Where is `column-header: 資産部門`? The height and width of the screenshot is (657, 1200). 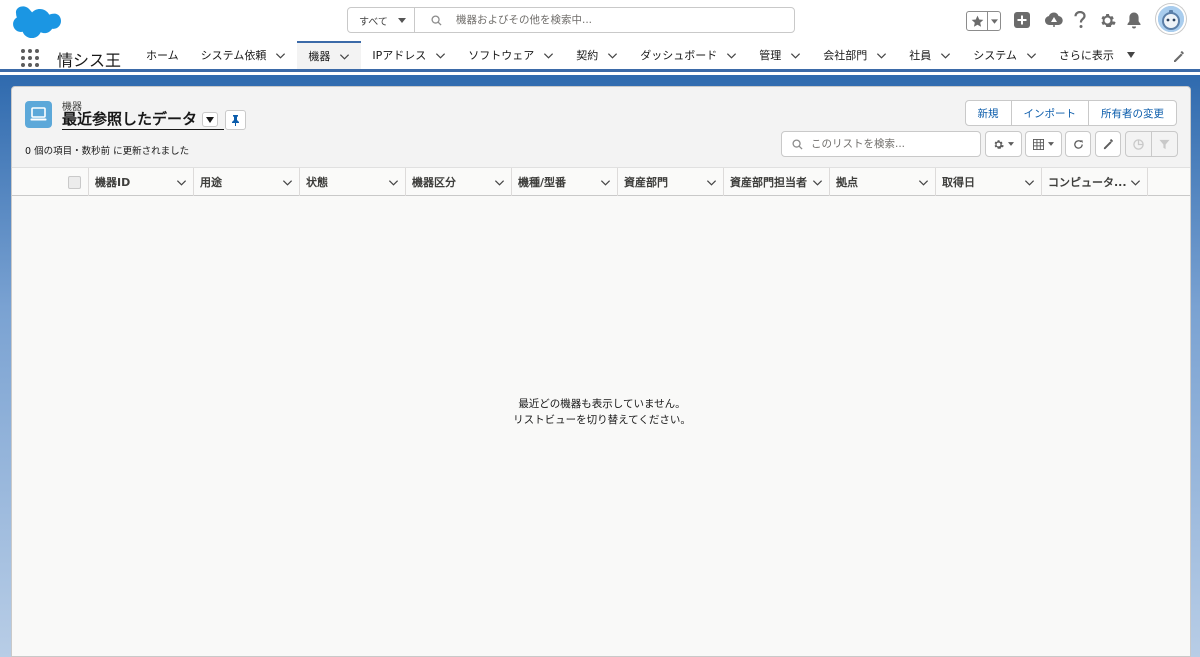
column-header: 資産部門 is located at coordinates (671, 182).